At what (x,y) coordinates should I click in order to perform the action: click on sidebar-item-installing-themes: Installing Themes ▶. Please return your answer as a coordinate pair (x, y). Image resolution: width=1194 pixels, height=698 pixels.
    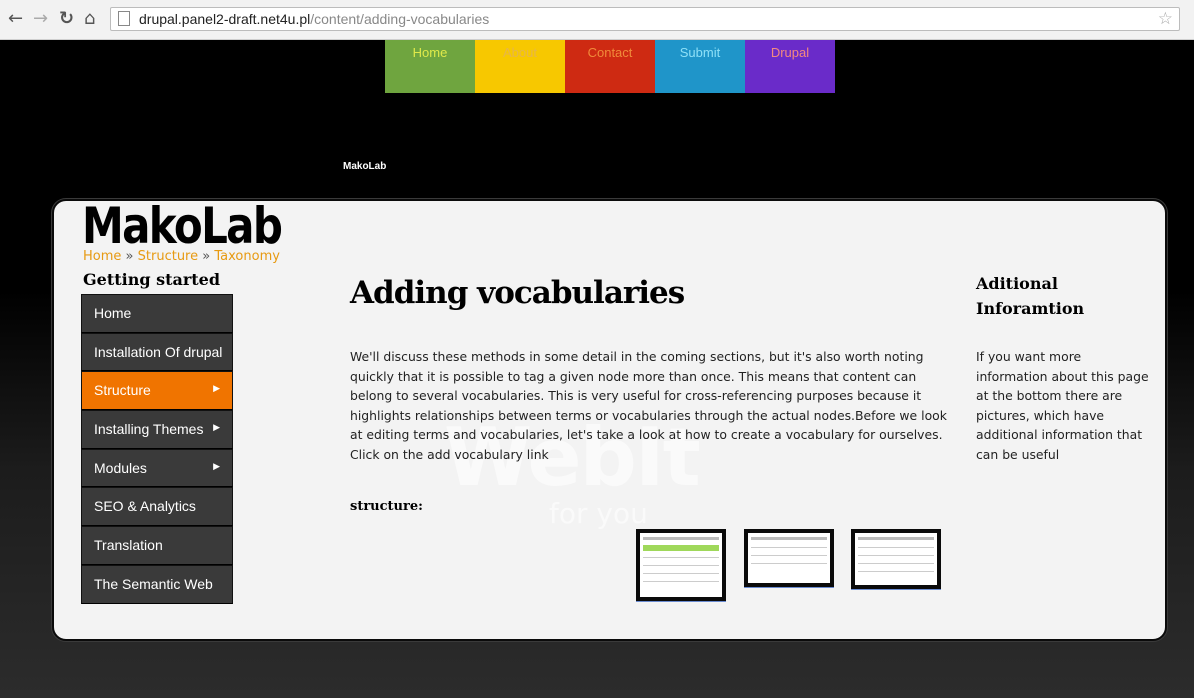
    Looking at the image, I should click on (157, 429).